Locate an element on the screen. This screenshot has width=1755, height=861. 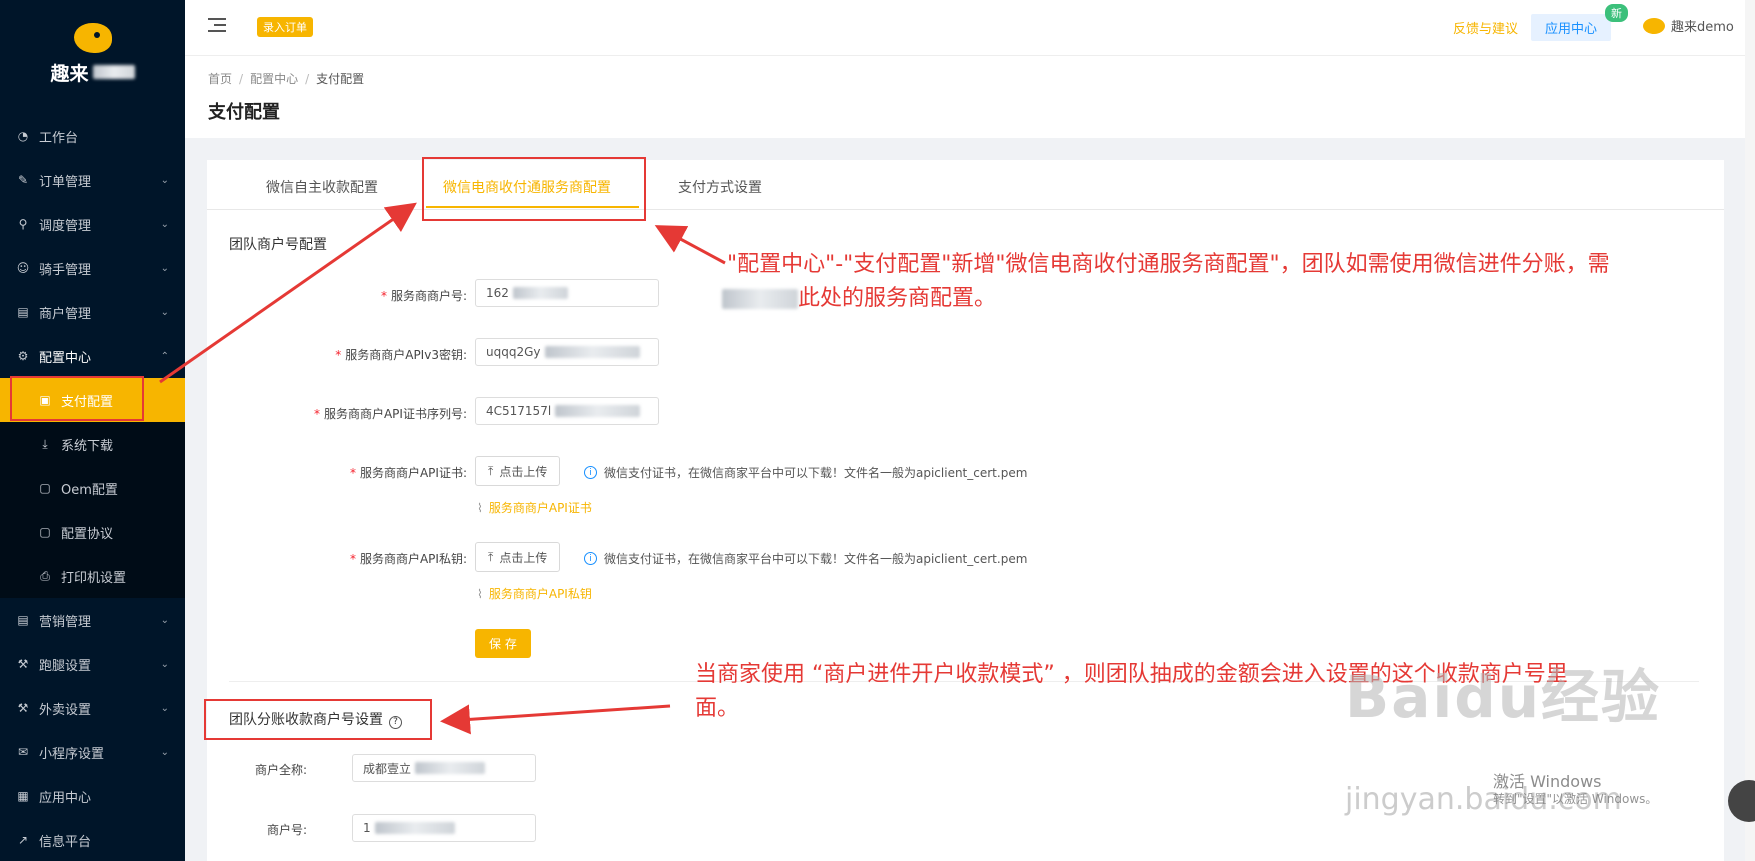
sidebar-item-printer: ⎙ 打印机设置 is located at coordinates (92, 576).